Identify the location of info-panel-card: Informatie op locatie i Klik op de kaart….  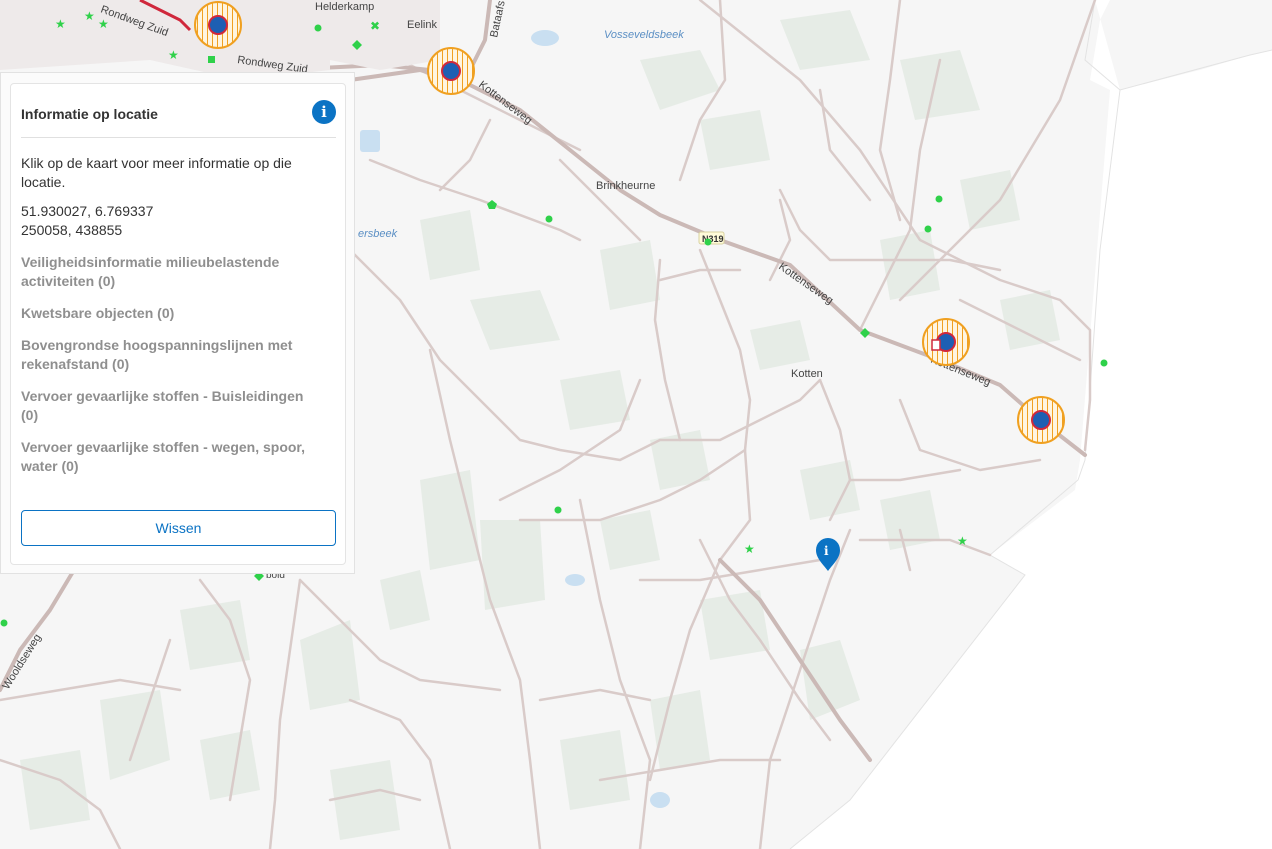
(178, 324).